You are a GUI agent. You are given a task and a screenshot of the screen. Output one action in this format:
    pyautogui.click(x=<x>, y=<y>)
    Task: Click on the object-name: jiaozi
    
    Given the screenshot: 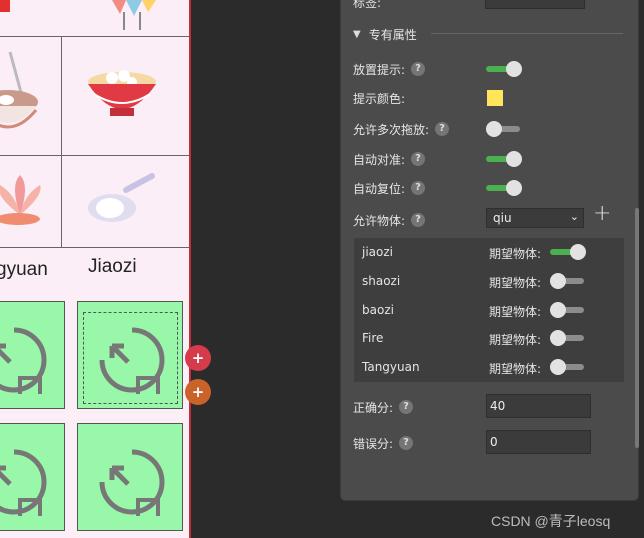 What is the action you would take?
    pyautogui.click(x=377, y=252)
    